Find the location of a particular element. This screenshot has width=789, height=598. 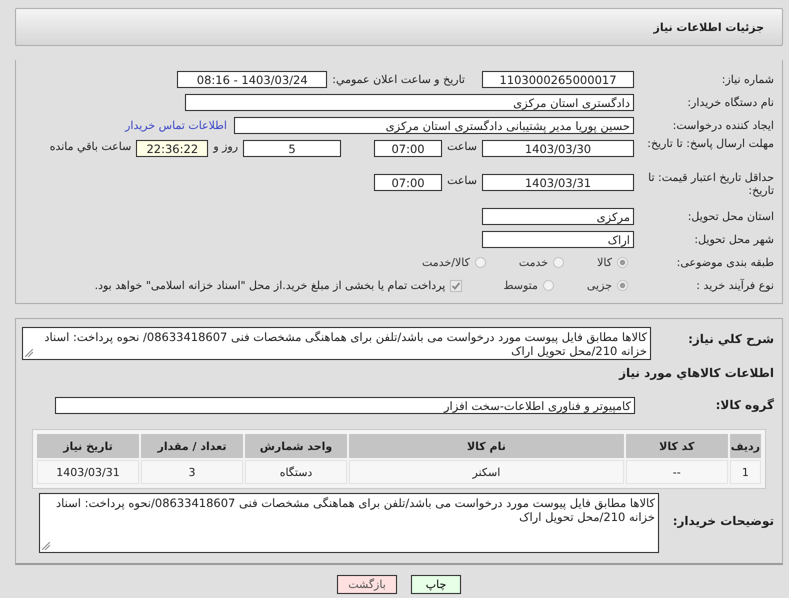

date-field: 1403/03/30 is located at coordinates (558, 148).